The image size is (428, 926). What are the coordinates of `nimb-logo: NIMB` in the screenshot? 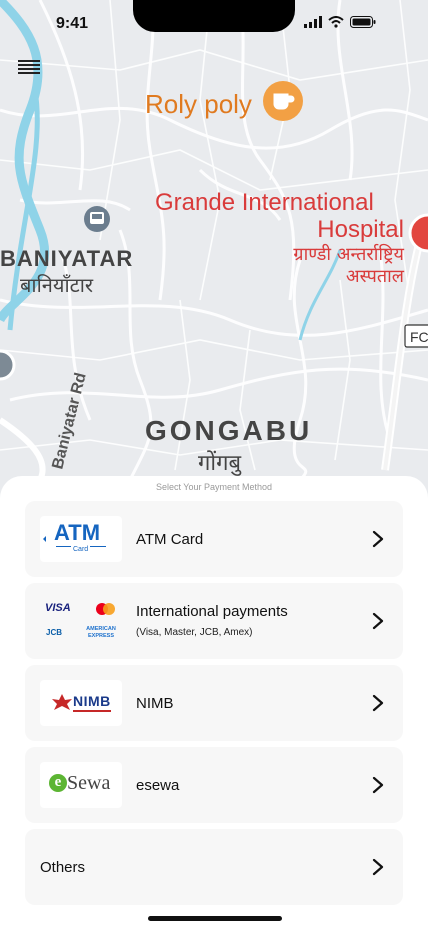 It's located at (81, 703).